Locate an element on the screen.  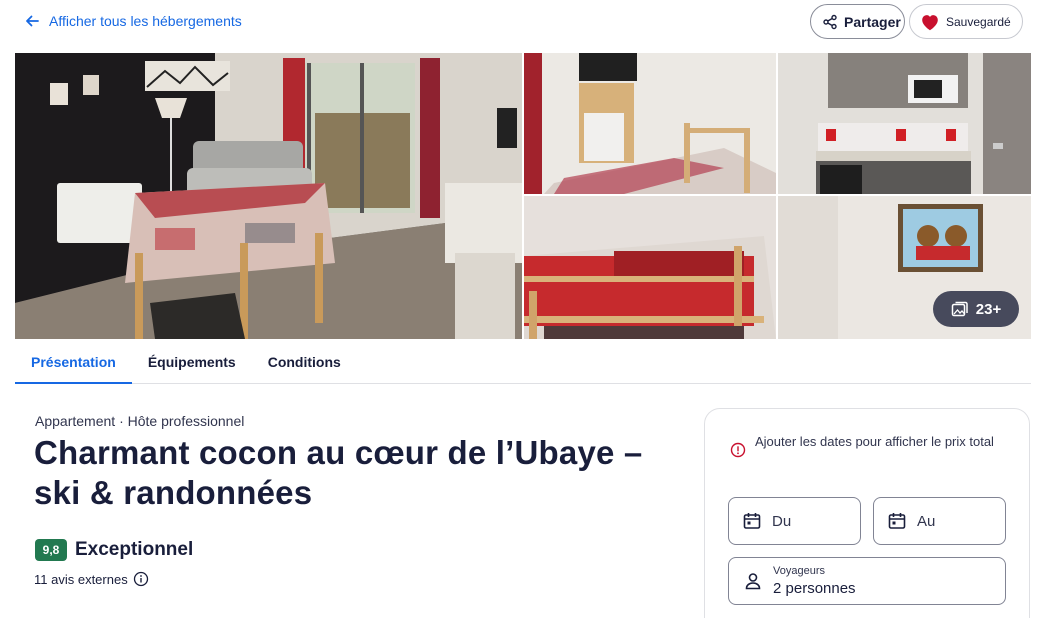
share-button: Partager is located at coordinates (857, 21).